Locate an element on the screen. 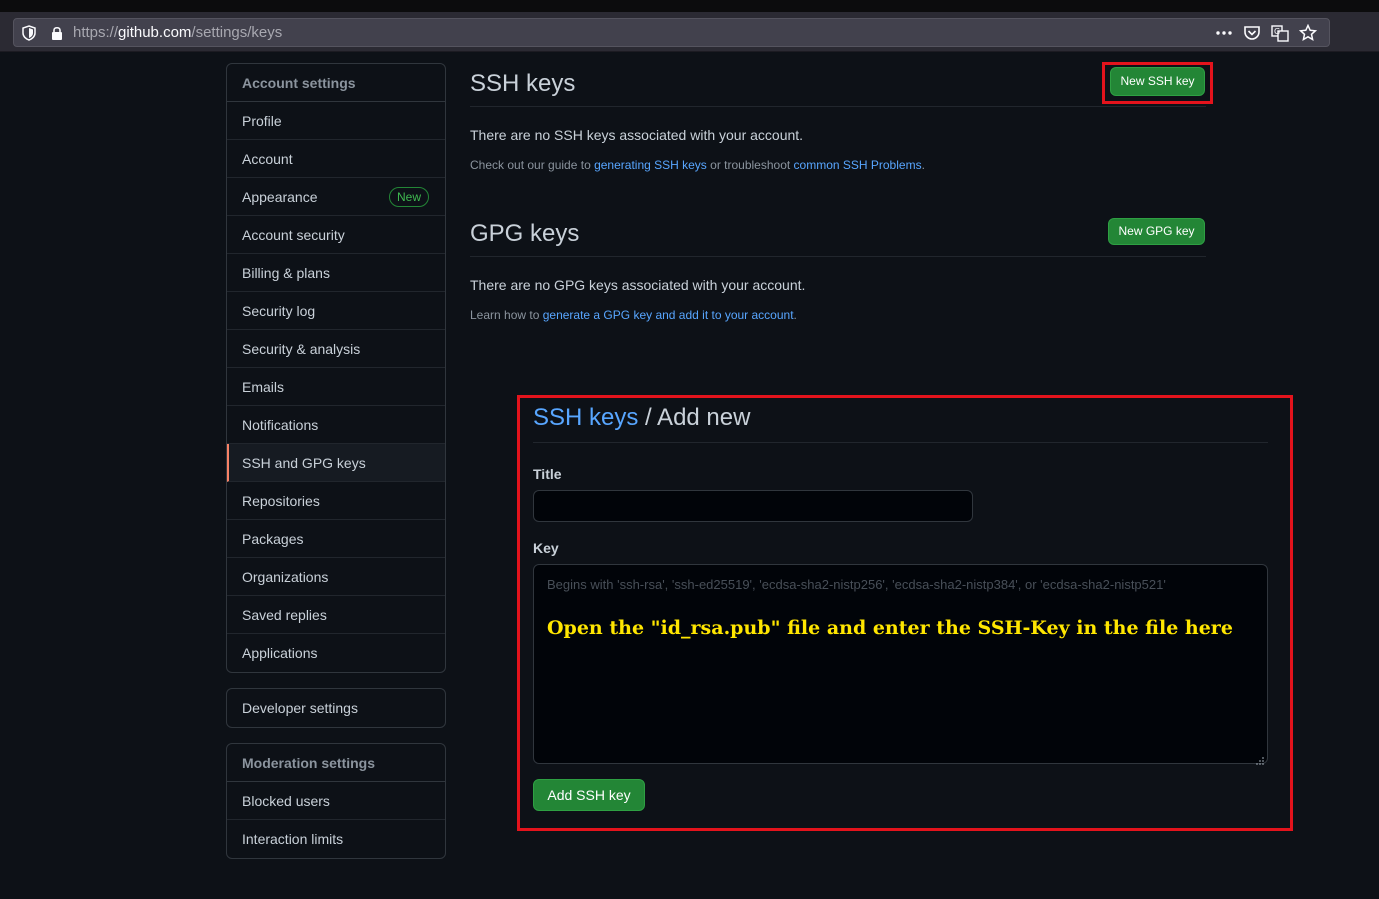  new-gpg-key-button: New GPG key is located at coordinates (1156, 231).